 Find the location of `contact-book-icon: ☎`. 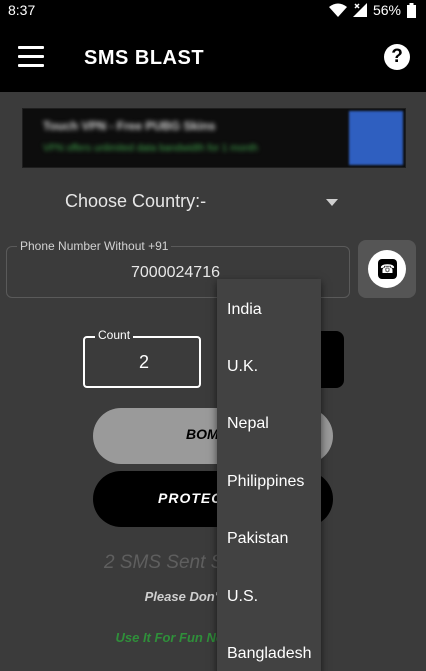

contact-book-icon: ☎ is located at coordinates (387, 269).